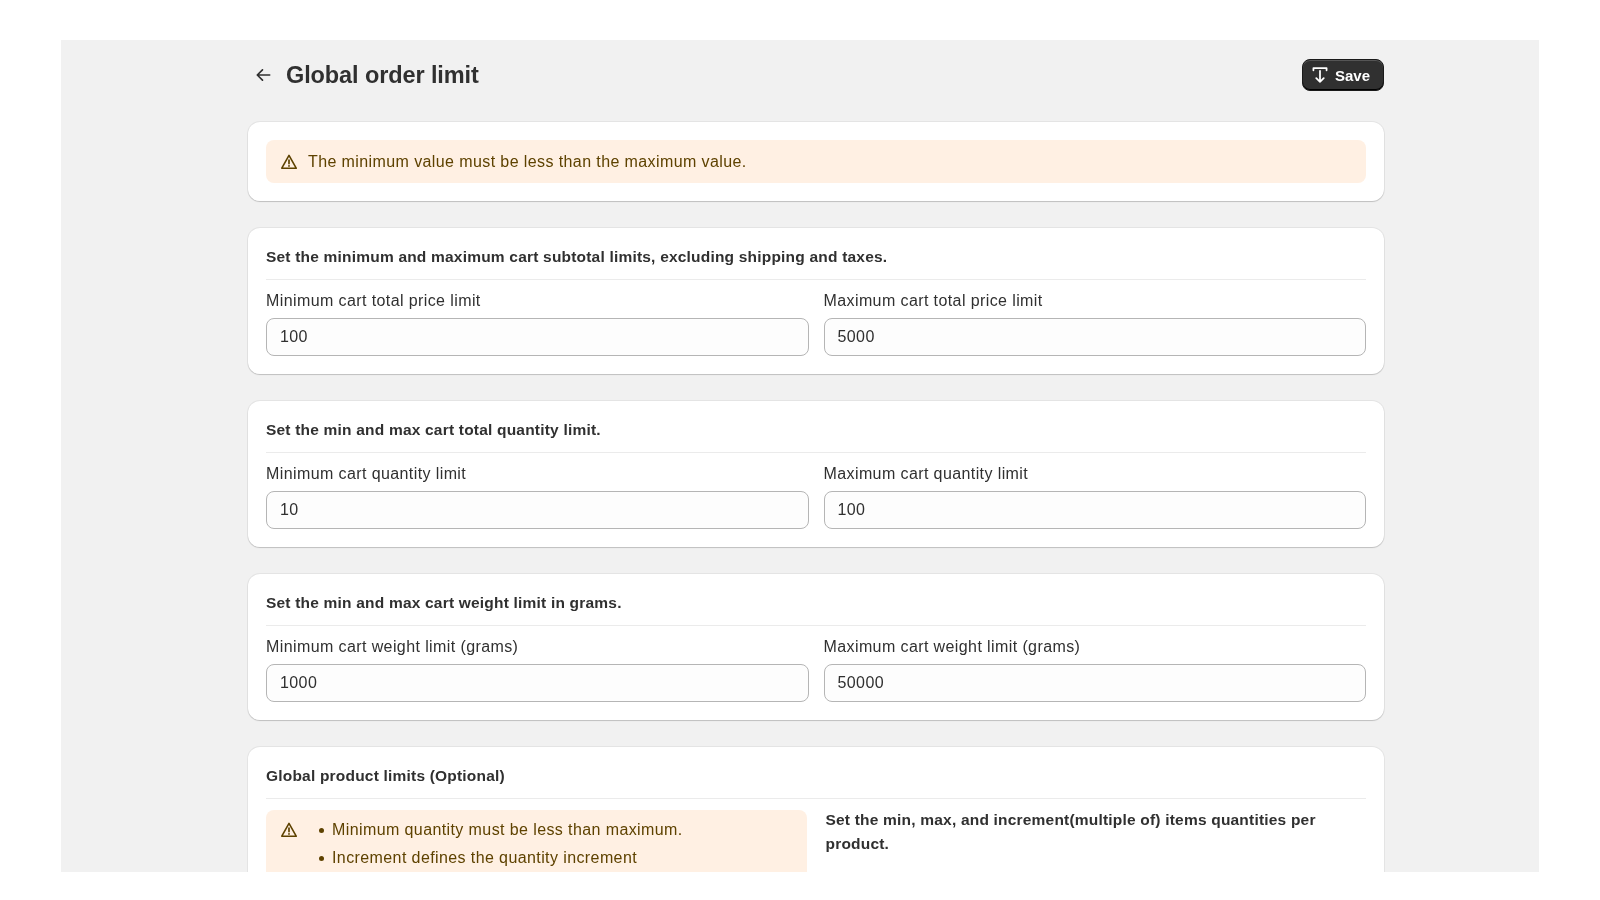 Image resolution: width=1600 pixels, height=900 pixels. What do you see at coordinates (1319, 75) in the screenshot?
I see `arrow-down-bar-icon` at bounding box center [1319, 75].